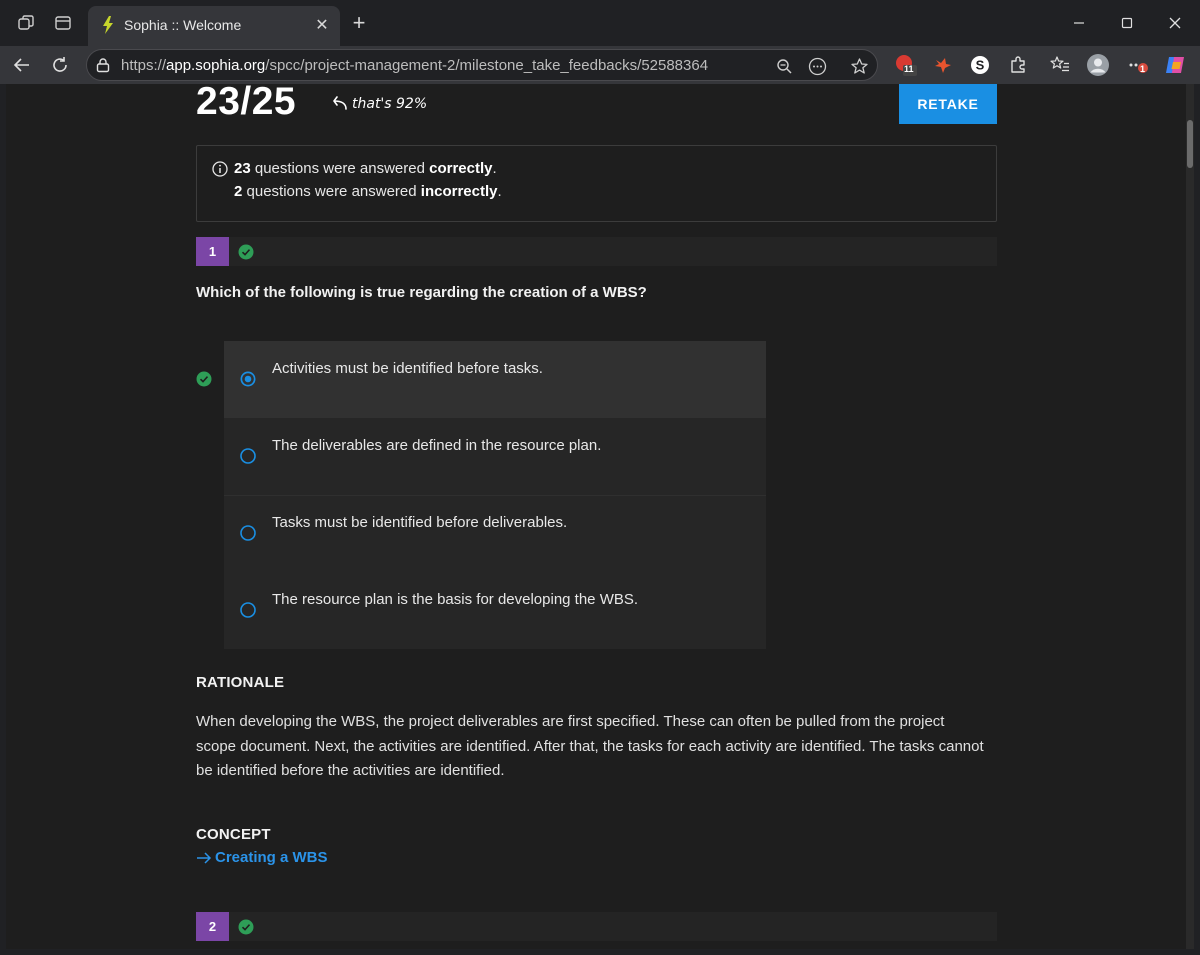 Image resolution: width=1200 pixels, height=955 pixels. What do you see at coordinates (600, 952) in the screenshot?
I see `window-frame-bottom` at bounding box center [600, 952].